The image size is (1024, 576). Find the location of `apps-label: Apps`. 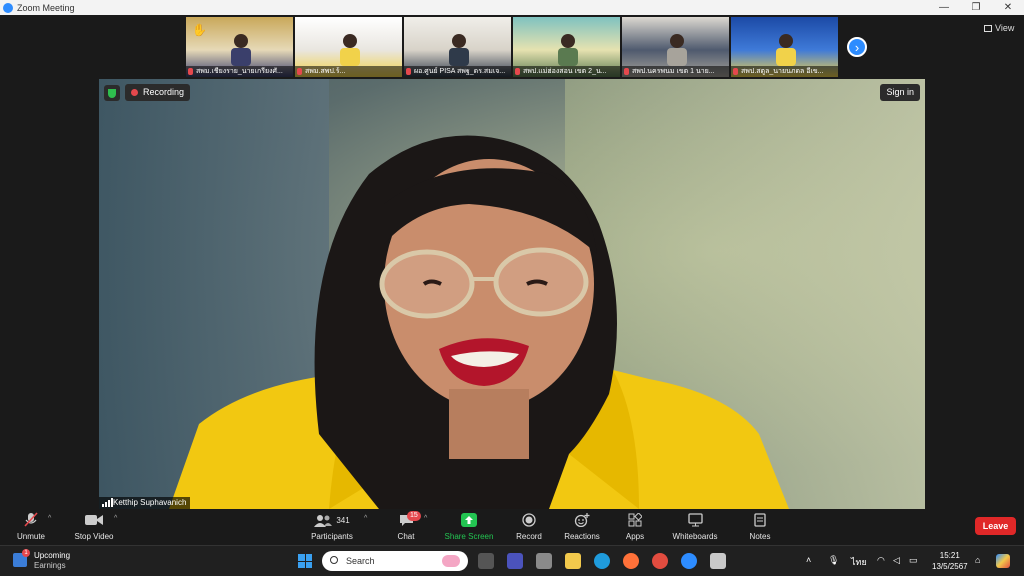

apps-label: Apps is located at coordinates (635, 536).